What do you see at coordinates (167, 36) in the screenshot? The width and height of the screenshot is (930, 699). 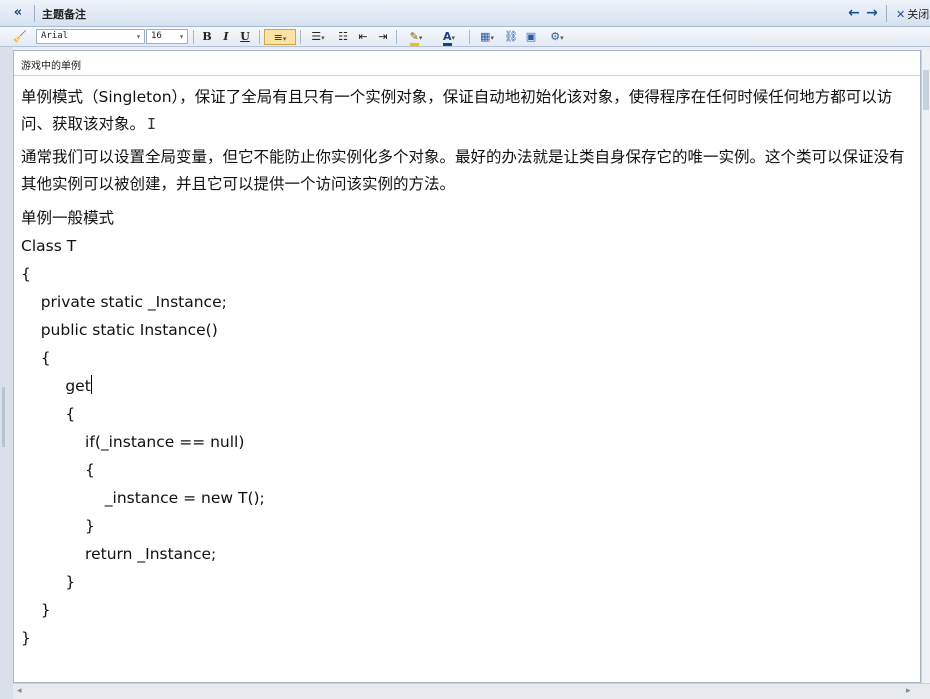 I see `font-size-select: 16 ▾` at bounding box center [167, 36].